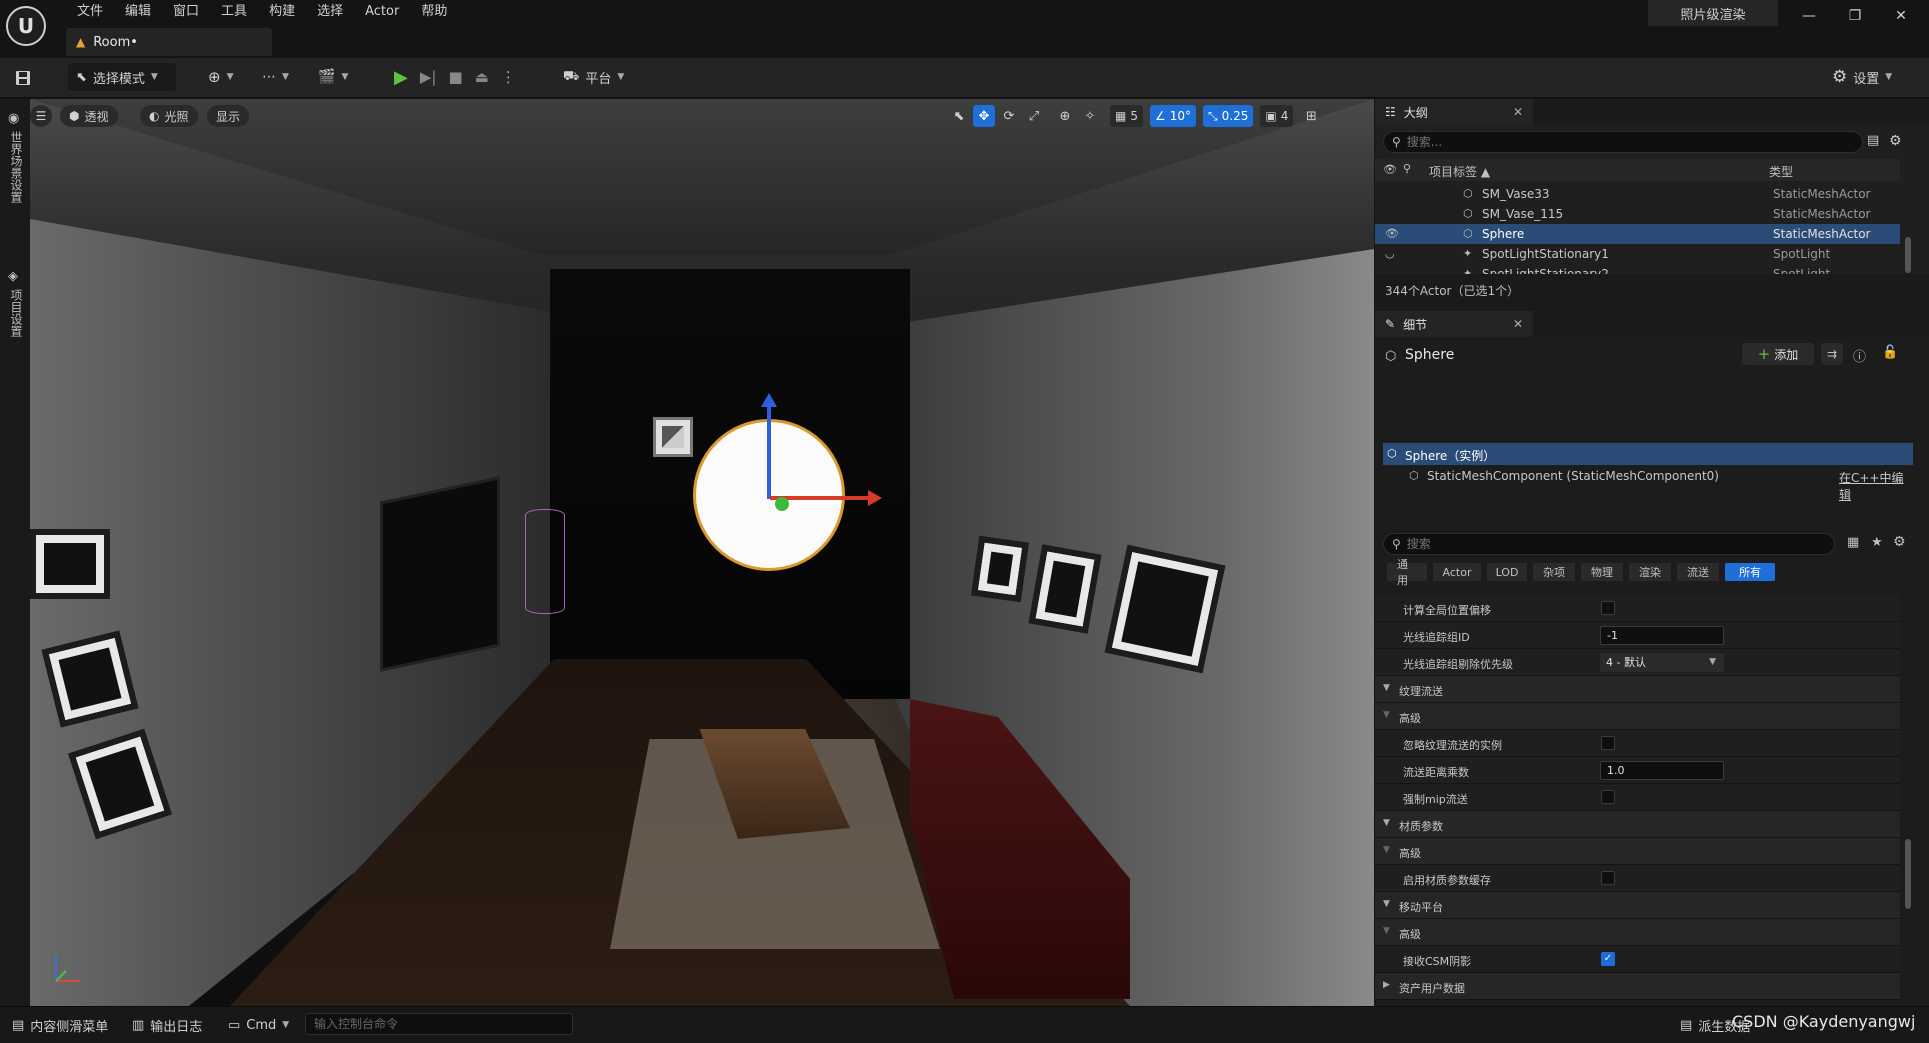 The height and width of the screenshot is (1043, 1929). I want to click on add-content-button: ⊕ ▼, so click(221, 77).